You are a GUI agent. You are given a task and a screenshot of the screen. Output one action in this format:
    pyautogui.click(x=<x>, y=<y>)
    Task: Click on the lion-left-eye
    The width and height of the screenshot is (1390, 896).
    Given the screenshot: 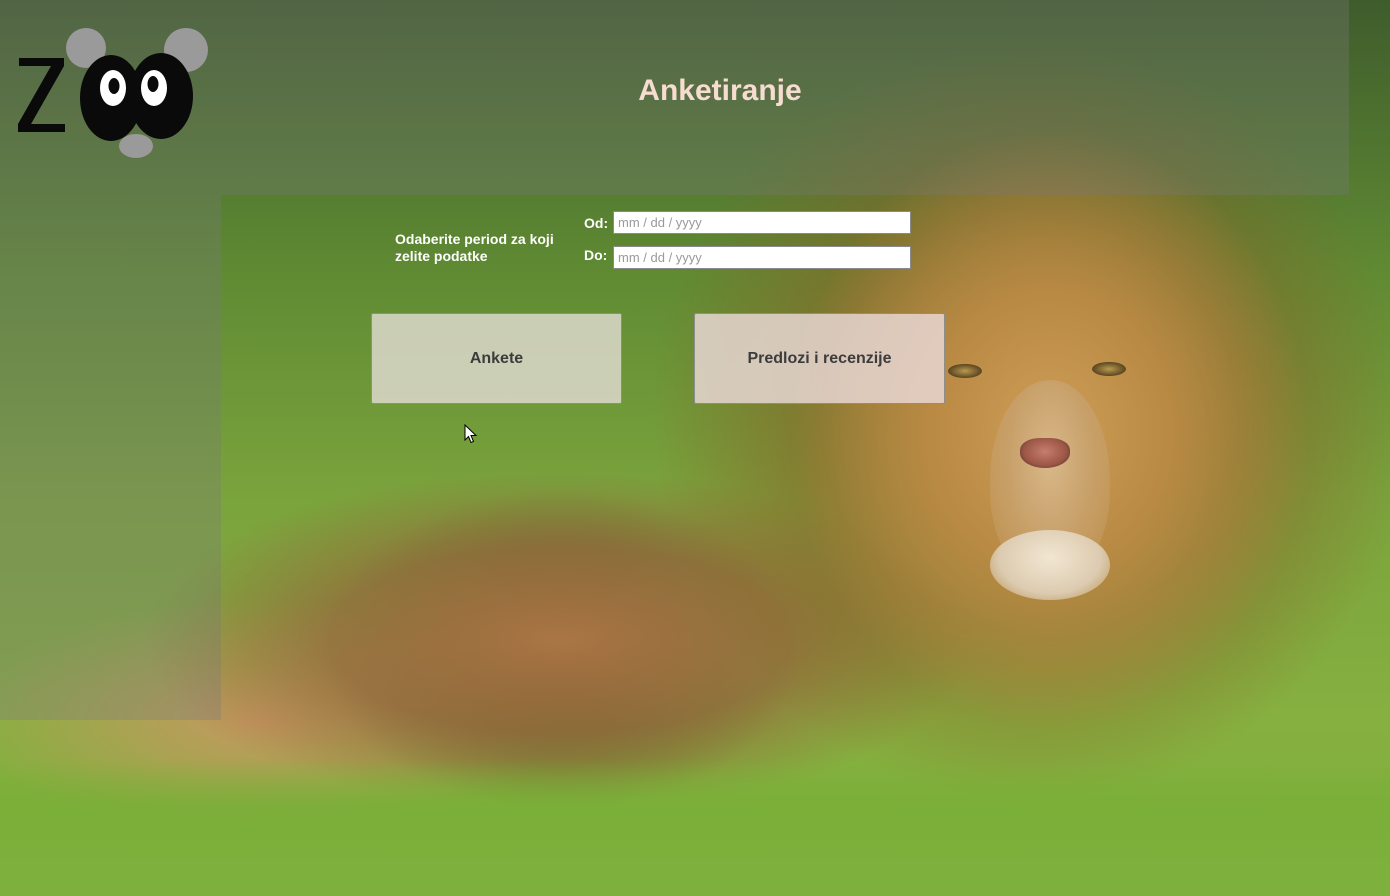 What is the action you would take?
    pyautogui.click(x=965, y=371)
    